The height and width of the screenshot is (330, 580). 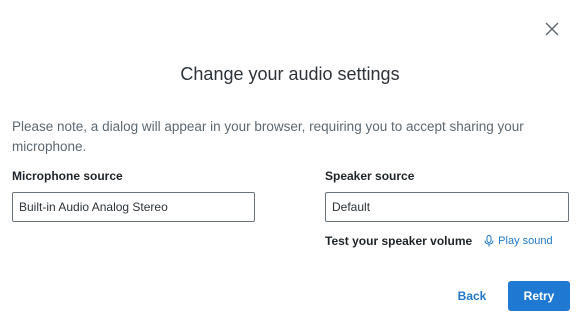 I want to click on dialog-title: Change your audio settings, so click(x=290, y=74).